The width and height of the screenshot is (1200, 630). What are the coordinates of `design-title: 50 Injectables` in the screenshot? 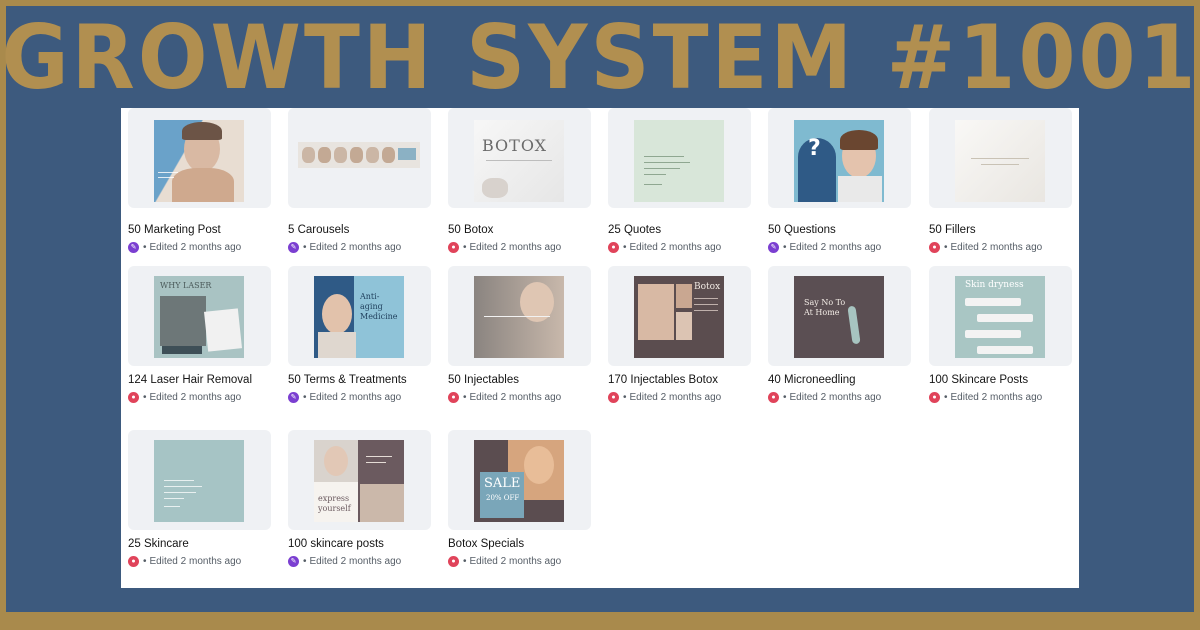 It's located at (528, 380).